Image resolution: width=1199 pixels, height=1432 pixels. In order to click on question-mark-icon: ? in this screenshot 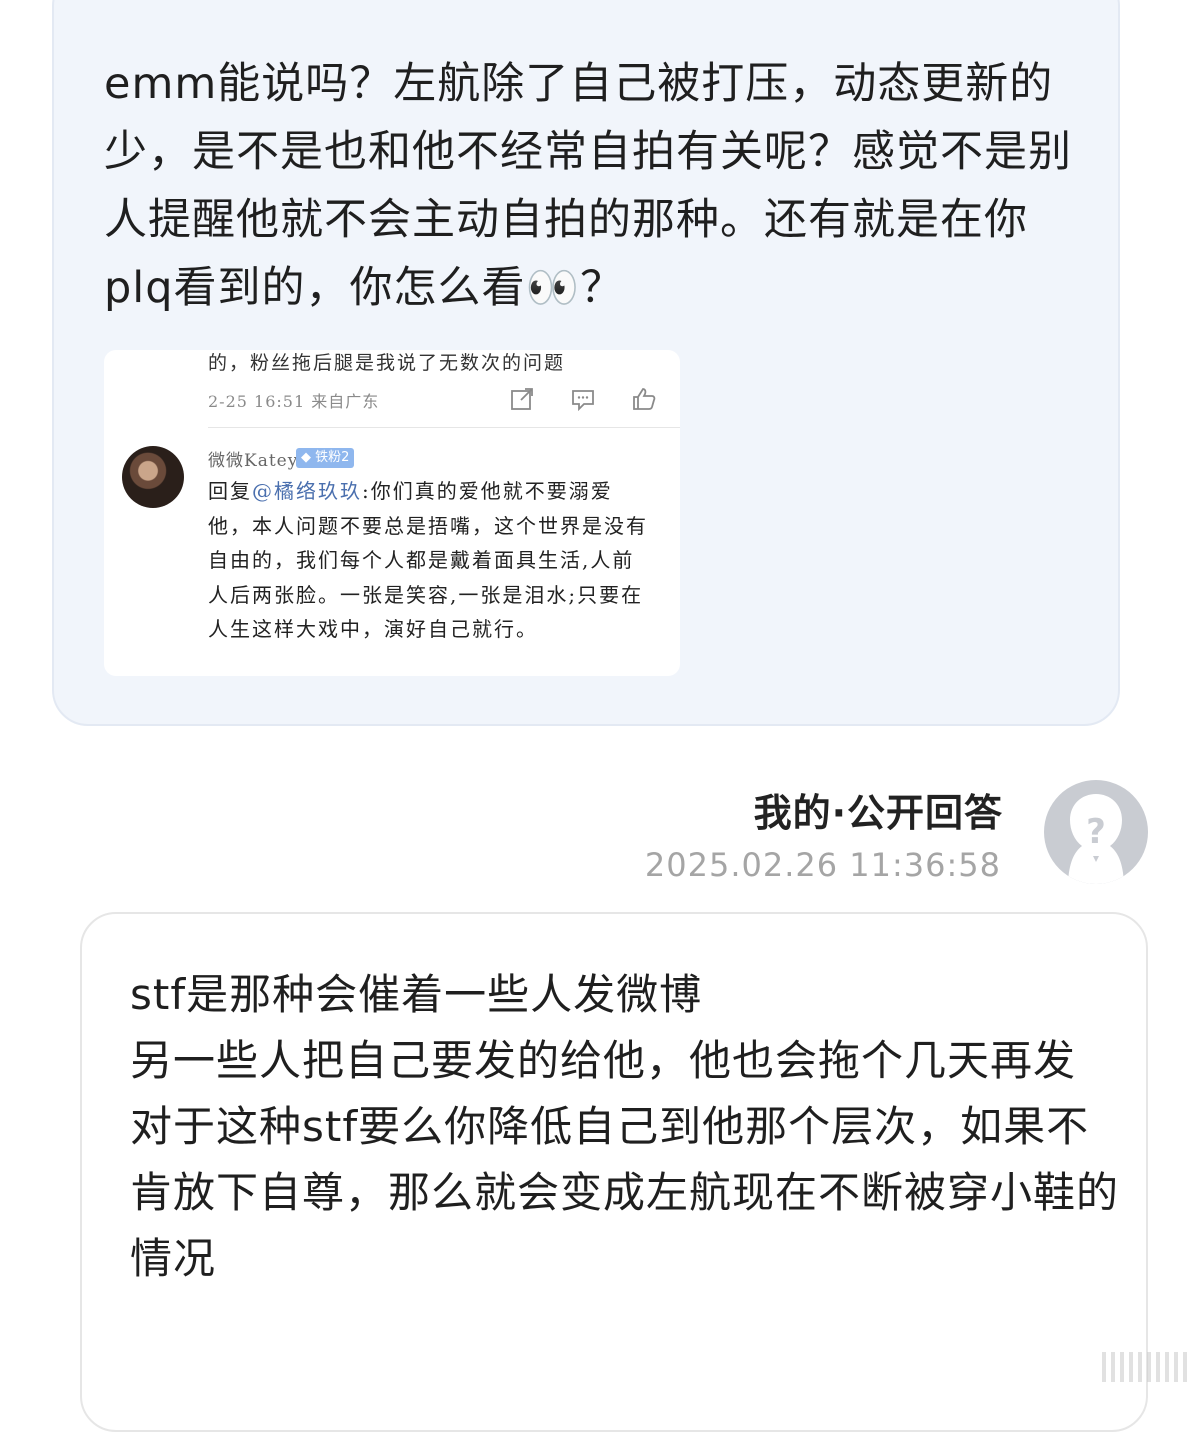, I will do `click(1096, 832)`.